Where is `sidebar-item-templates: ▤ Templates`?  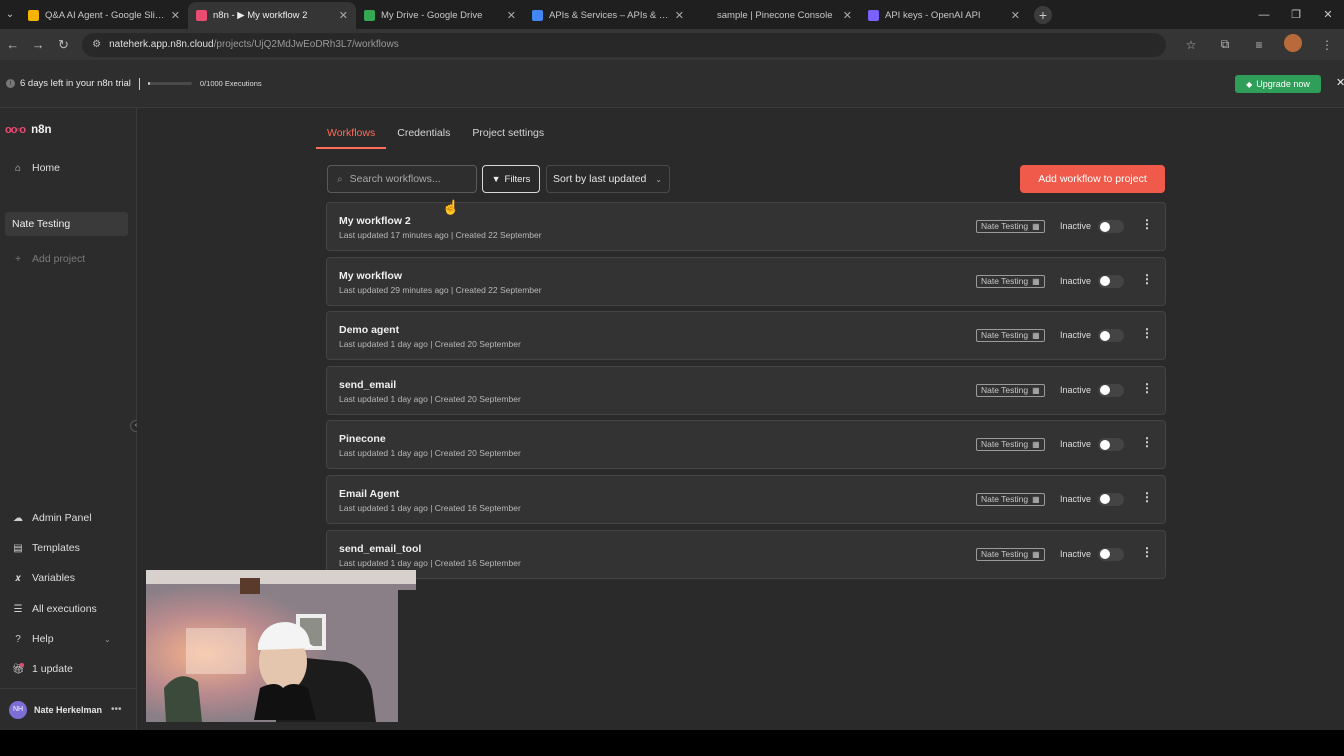
sidebar-item-templates: ▤ Templates is located at coordinates (46, 548).